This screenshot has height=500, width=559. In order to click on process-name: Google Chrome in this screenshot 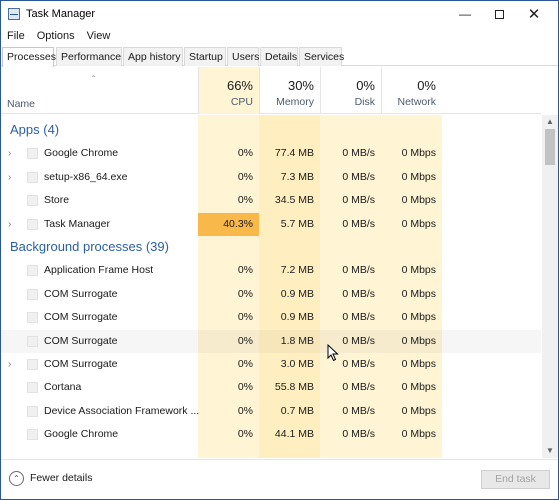, I will do `click(81, 434)`.